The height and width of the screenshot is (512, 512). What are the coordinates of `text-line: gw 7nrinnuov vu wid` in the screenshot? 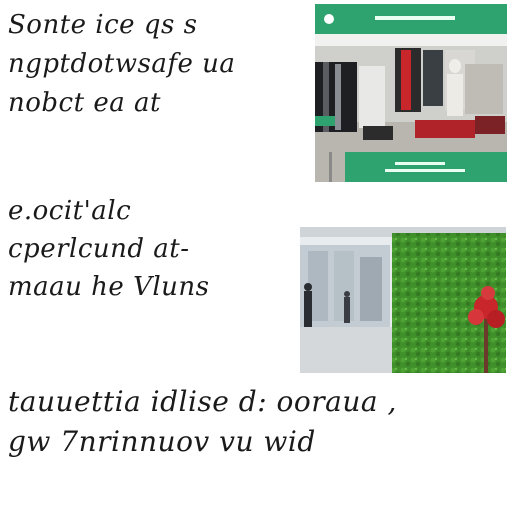 It's located at (162, 441).